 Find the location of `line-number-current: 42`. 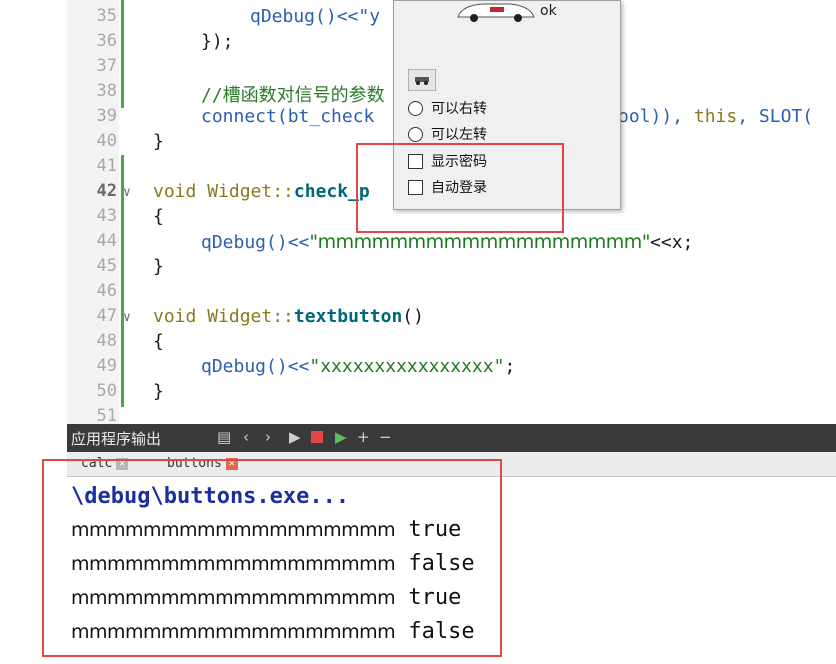

line-number-current: 42 is located at coordinates (106, 191).